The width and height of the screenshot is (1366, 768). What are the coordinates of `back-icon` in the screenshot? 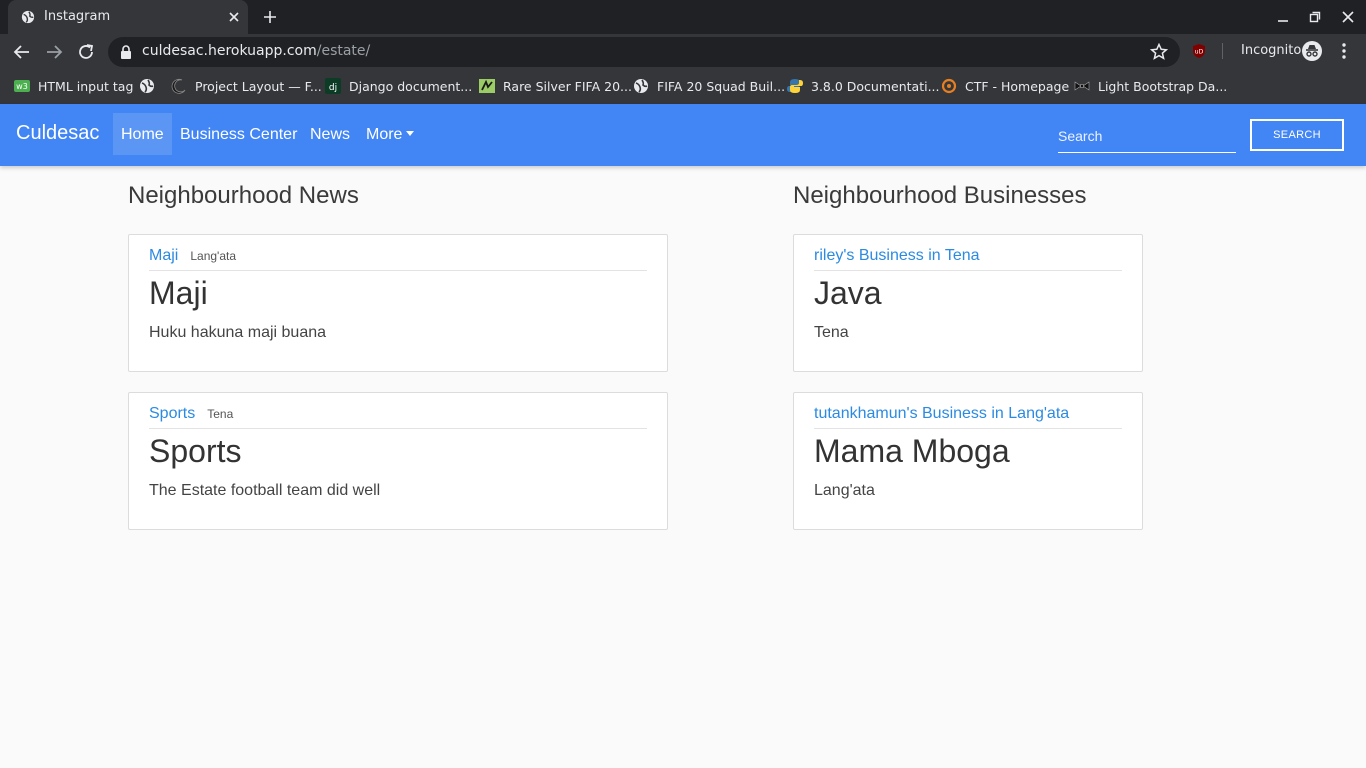 It's located at (22, 52).